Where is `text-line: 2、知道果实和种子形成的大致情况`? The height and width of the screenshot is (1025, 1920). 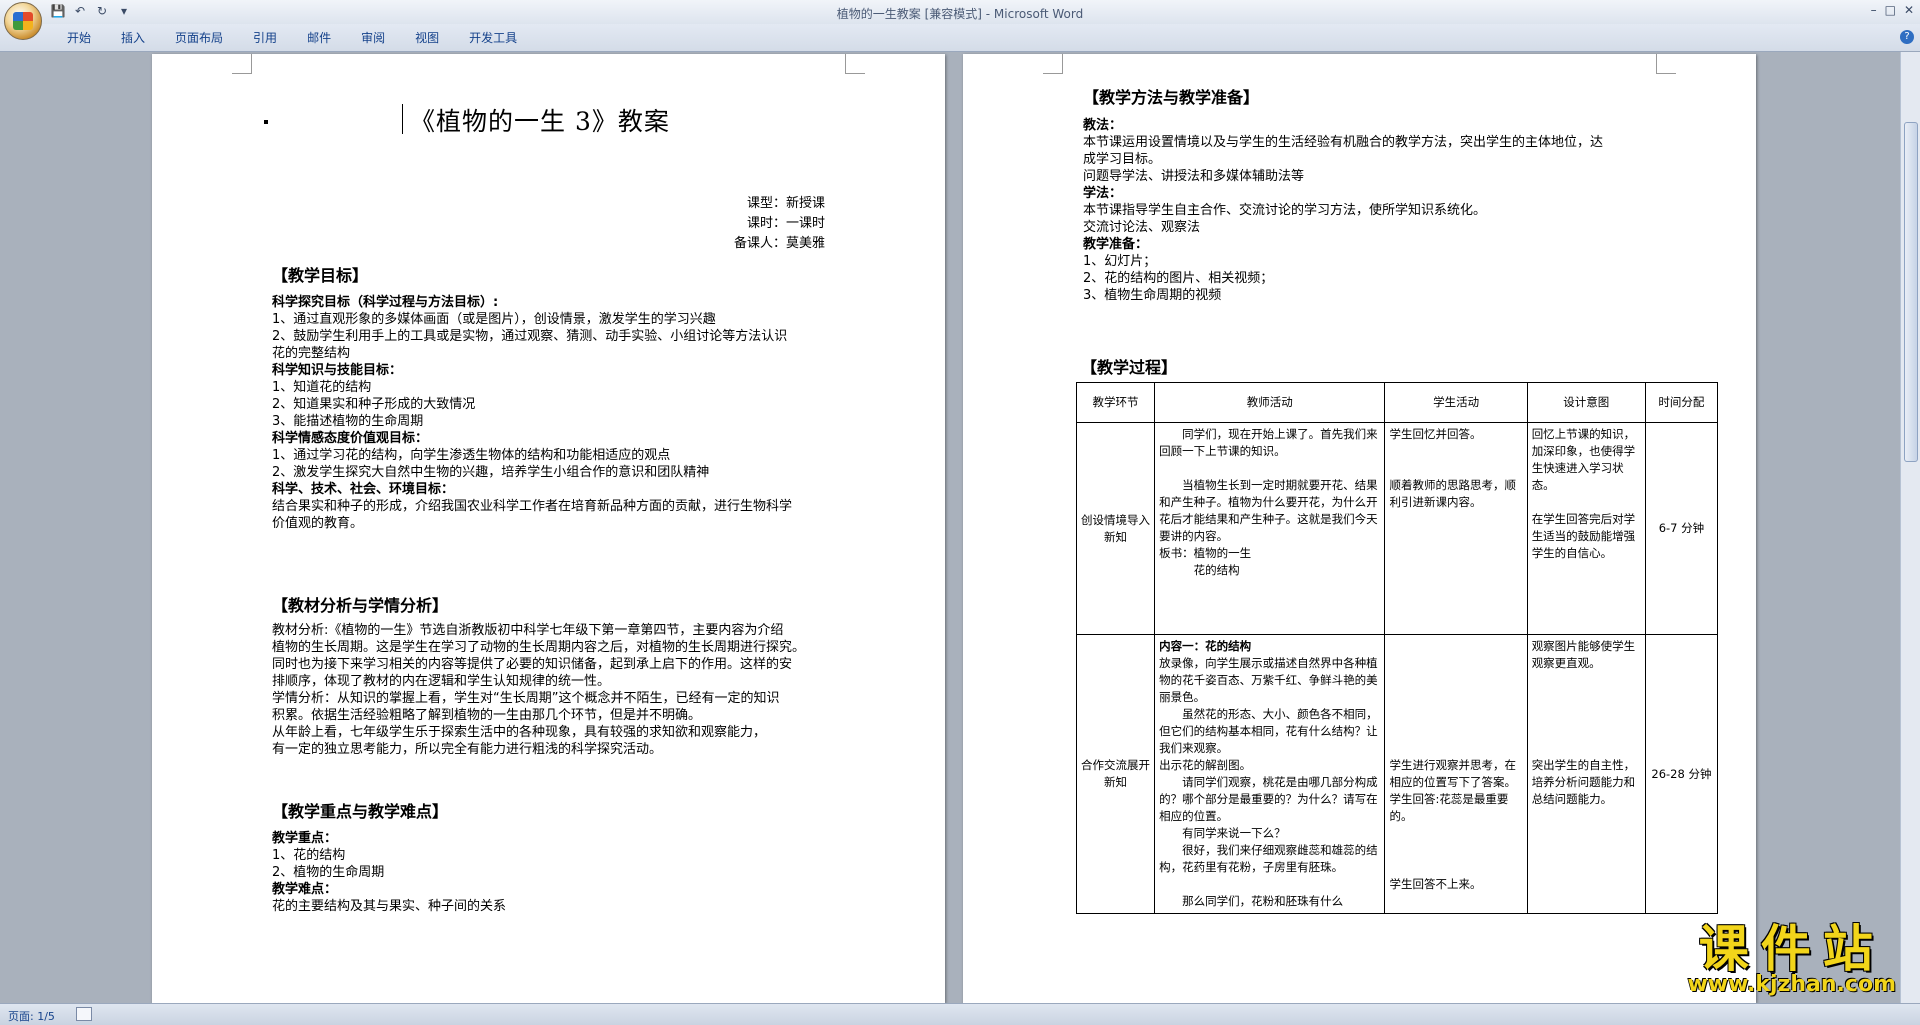 text-line: 2、知道果实和种子形成的大致情况 is located at coordinates (374, 404).